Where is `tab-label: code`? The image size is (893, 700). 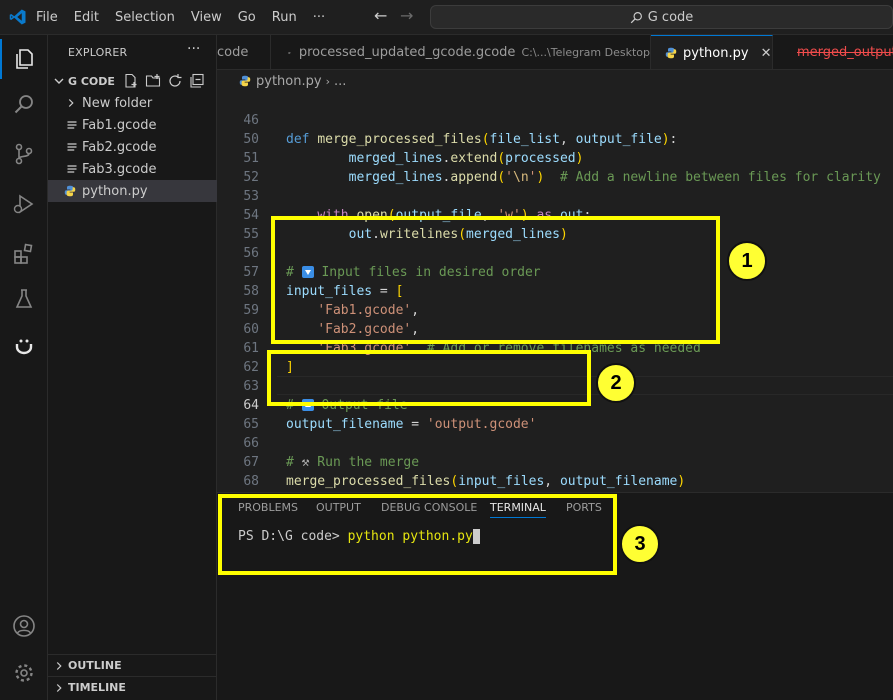 tab-label: code is located at coordinates (233, 52).